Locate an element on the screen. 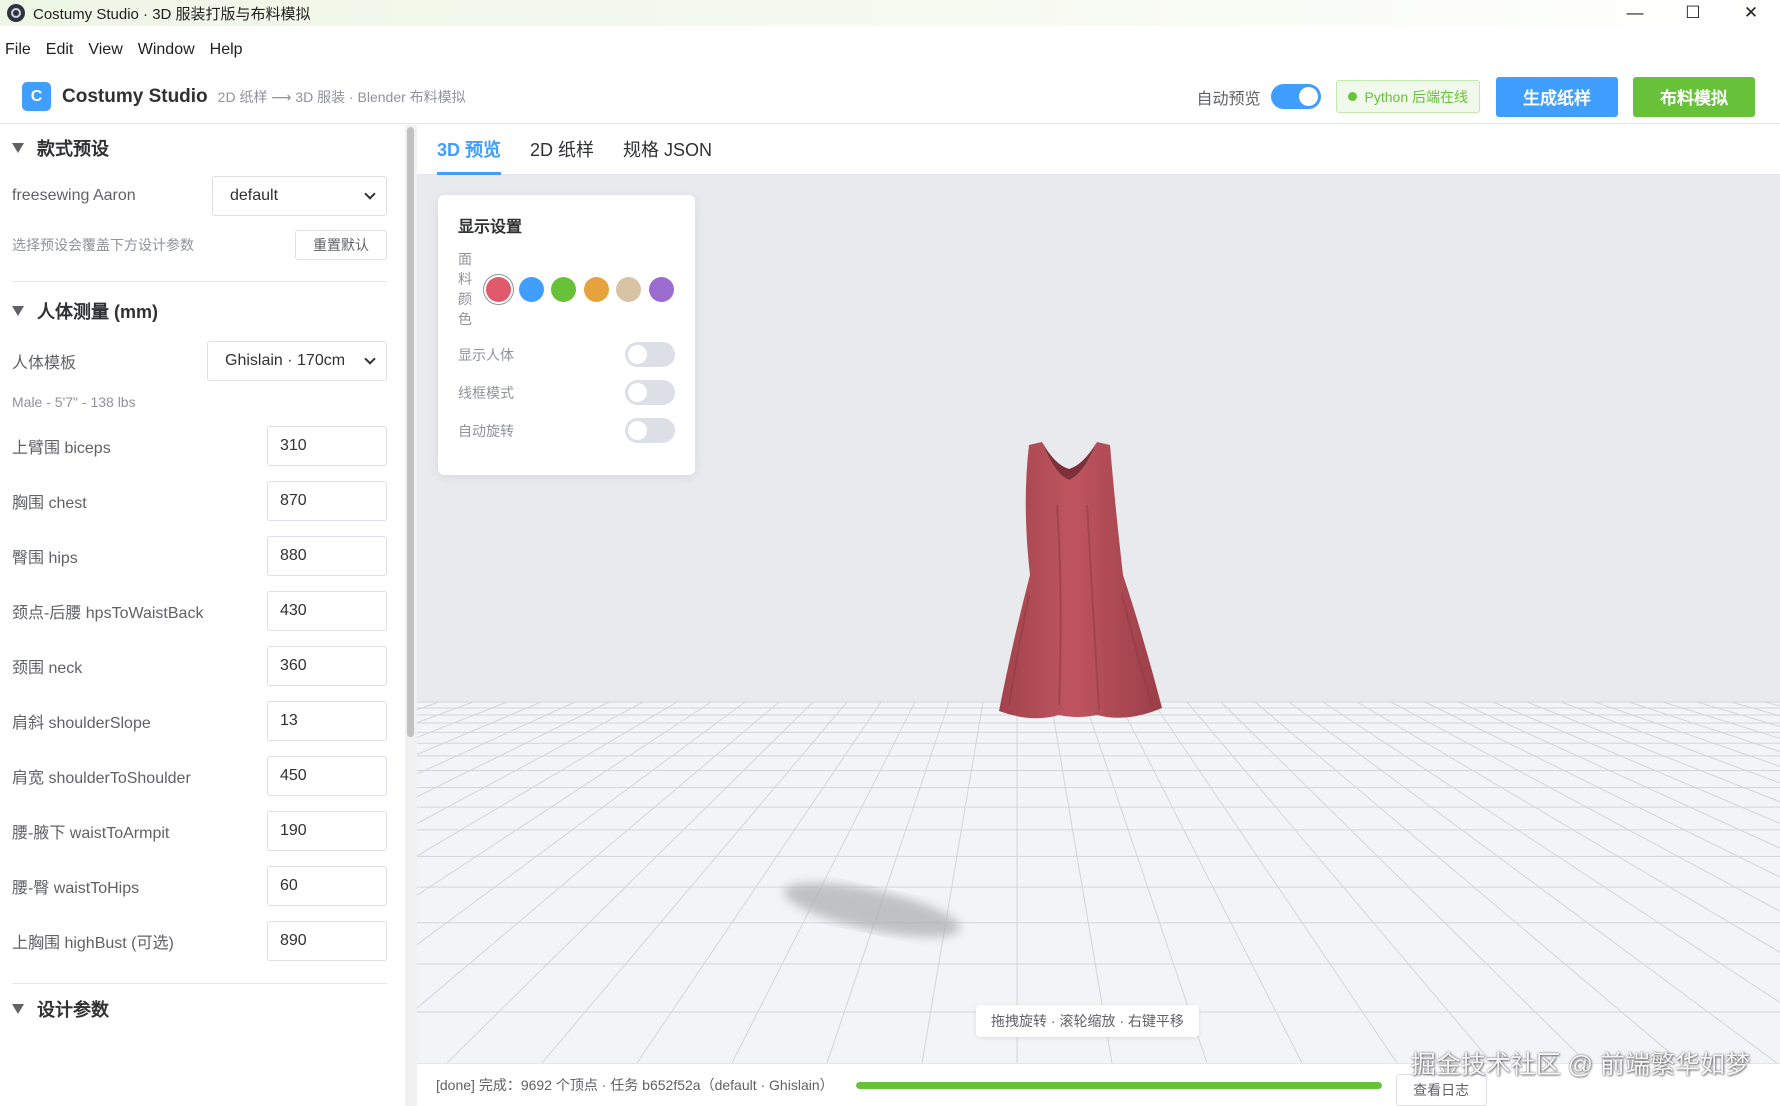  section-body-header: 人体测量 (mm) is located at coordinates (199, 311).